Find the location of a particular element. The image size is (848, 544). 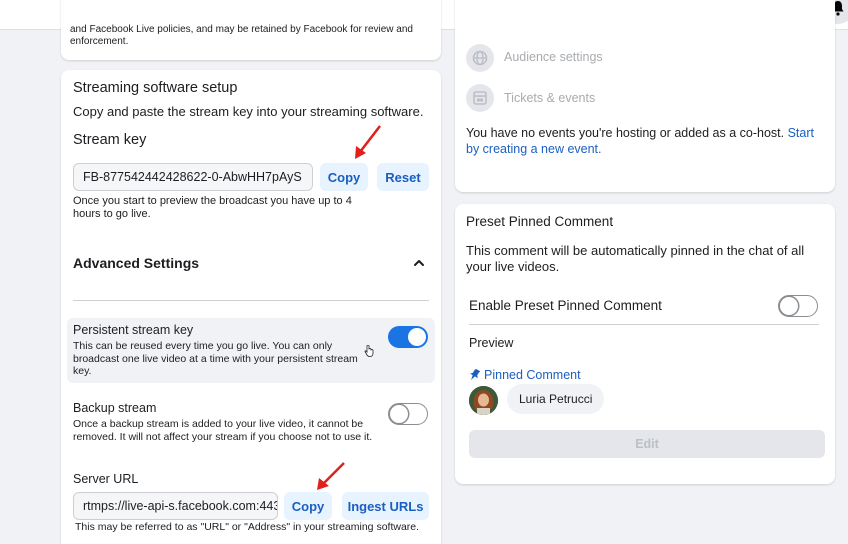

advanced-settings-title: Advanced Settings is located at coordinates (136, 263).